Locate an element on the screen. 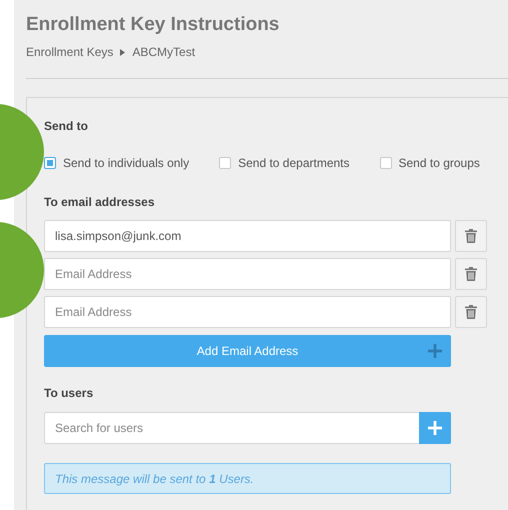 This screenshot has width=508, height=510. section-label: To email addresses is located at coordinates (100, 202).